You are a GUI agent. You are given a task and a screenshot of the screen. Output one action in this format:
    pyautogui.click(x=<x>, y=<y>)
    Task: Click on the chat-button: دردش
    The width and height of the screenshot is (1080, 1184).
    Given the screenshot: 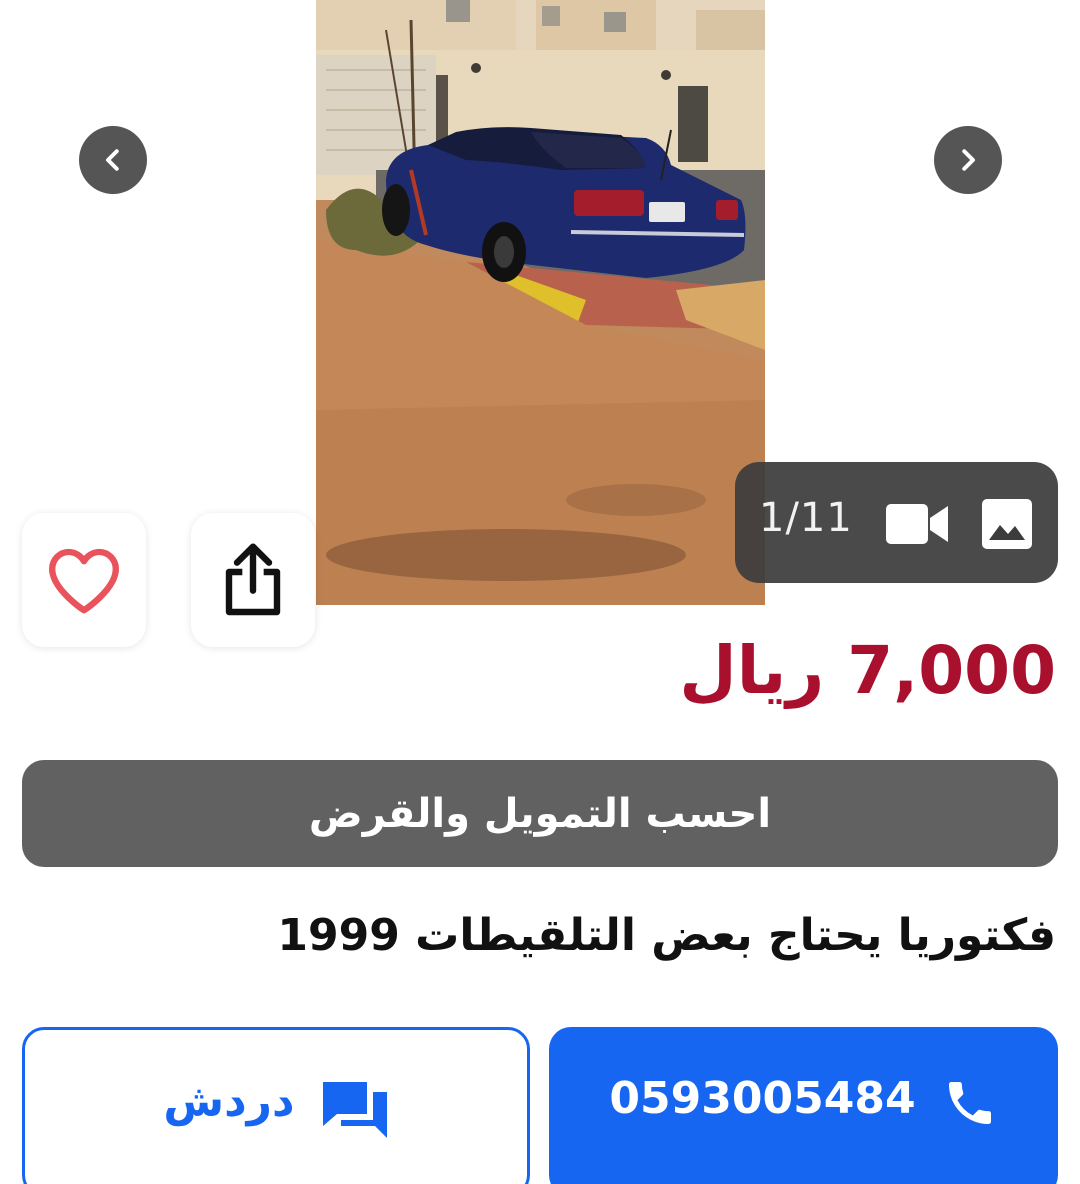 What is the action you would take?
    pyautogui.click(x=276, y=1105)
    